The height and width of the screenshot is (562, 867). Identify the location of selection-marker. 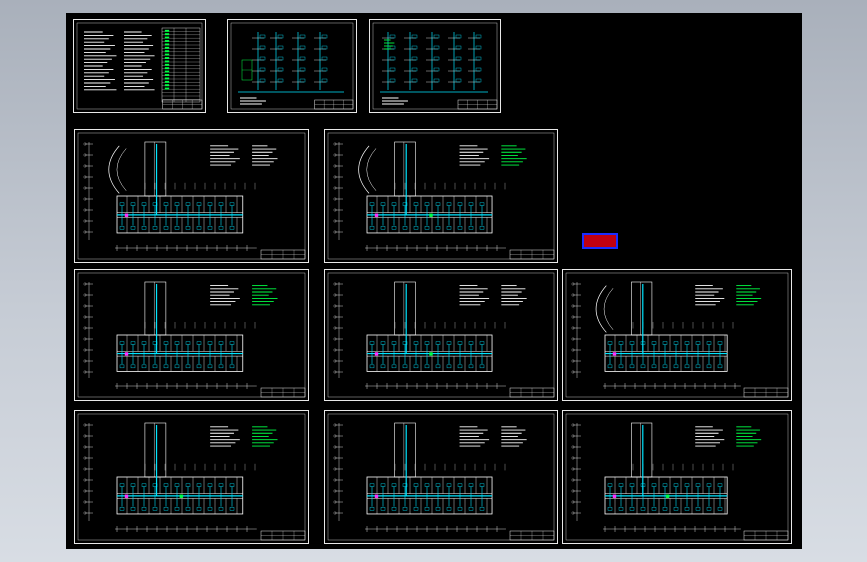
(600, 241).